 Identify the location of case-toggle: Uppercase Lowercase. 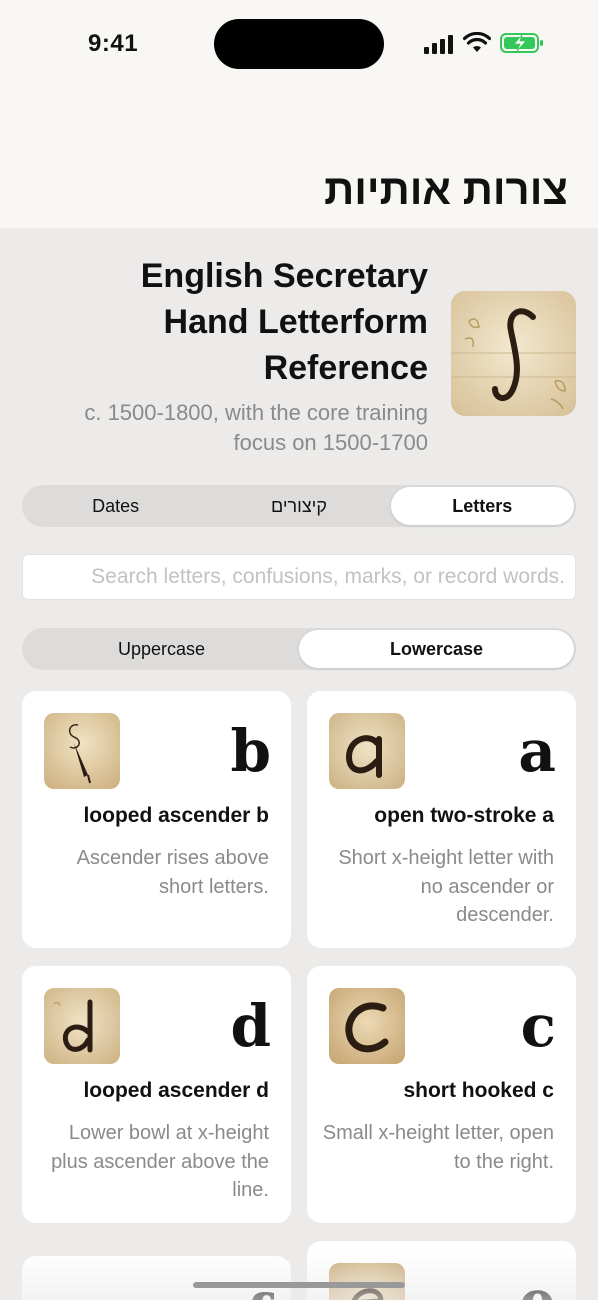
(299, 649).